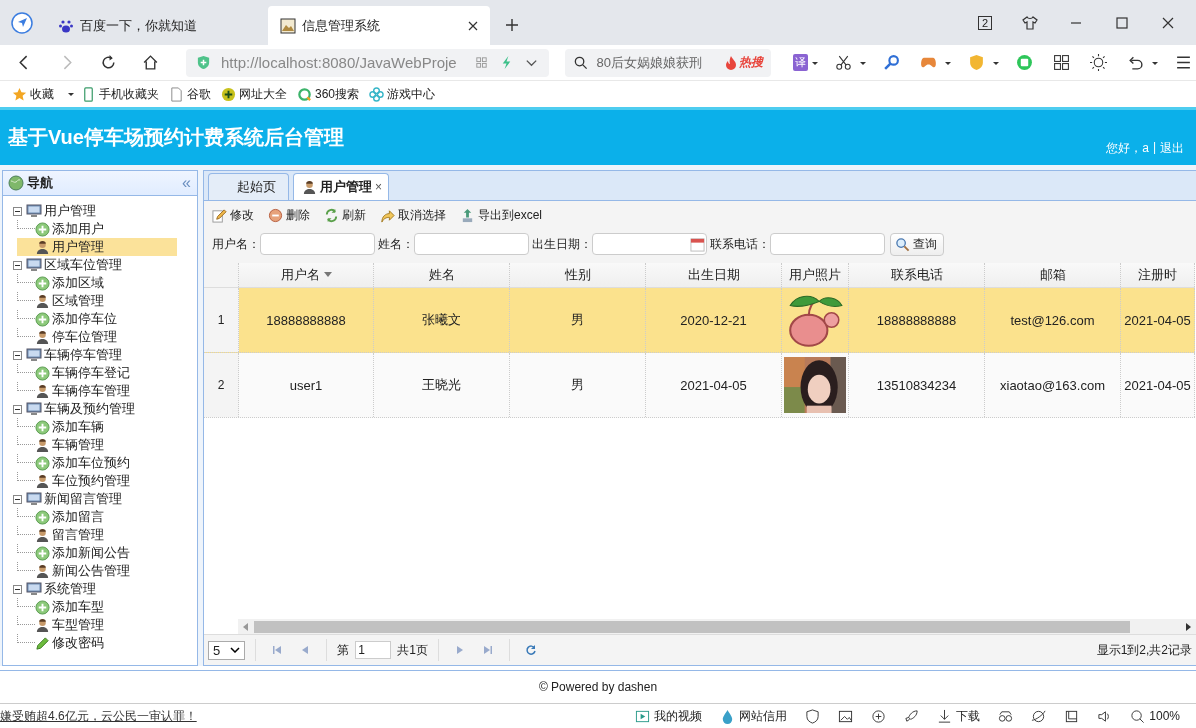 This screenshot has width=1196, height=728. I want to click on bookmark: 网址大全, so click(254, 94).